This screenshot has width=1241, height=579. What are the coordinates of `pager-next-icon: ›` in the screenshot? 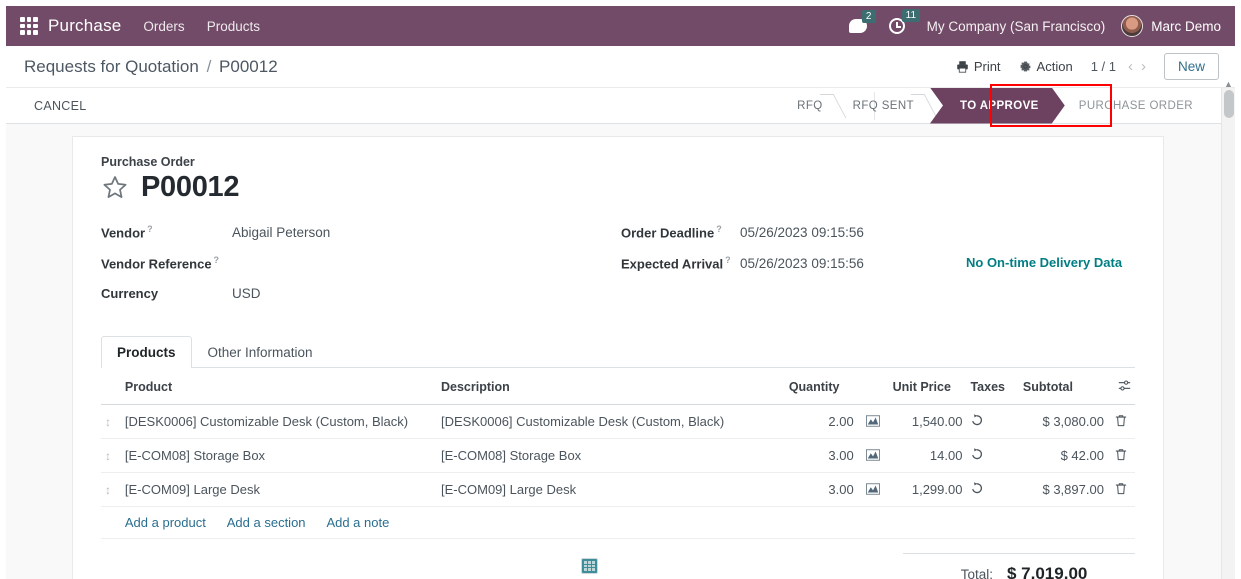 It's located at (1143, 66).